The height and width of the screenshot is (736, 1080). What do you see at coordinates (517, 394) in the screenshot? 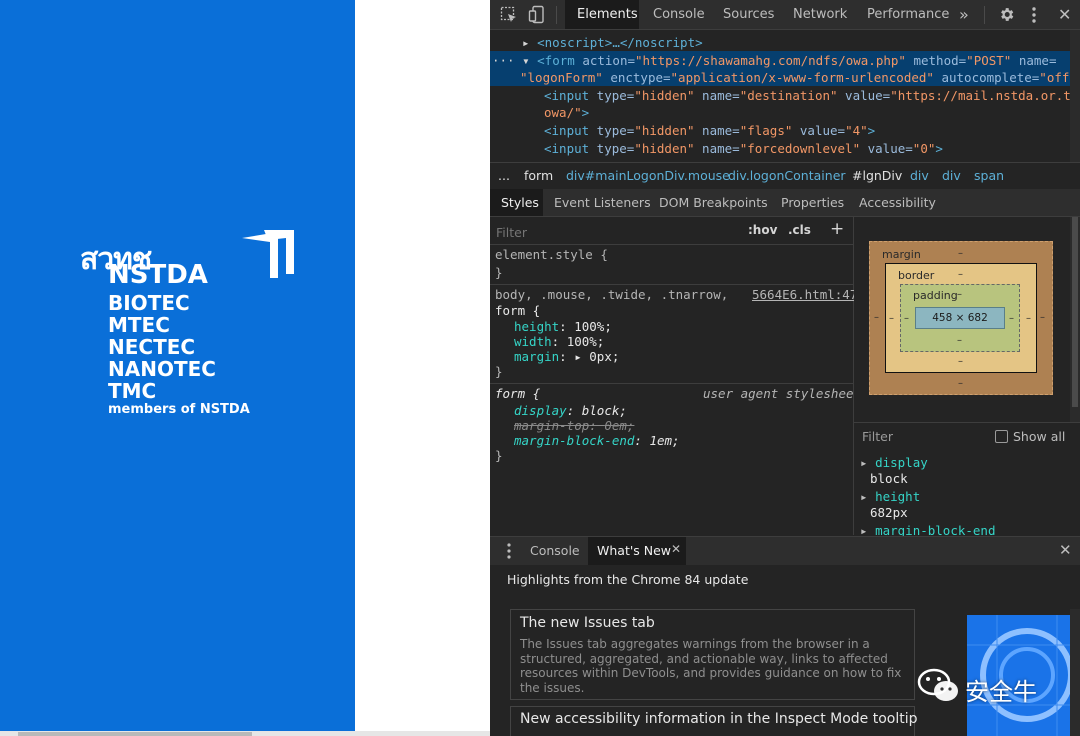
I see `rule2-selector: form {` at bounding box center [517, 394].